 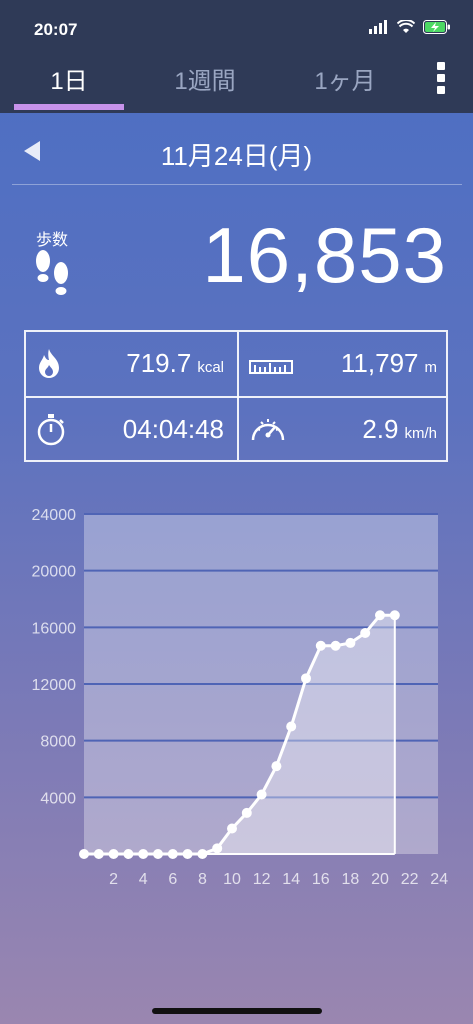 I want to click on distance-cell: 11,797 m, so click(x=344, y=364).